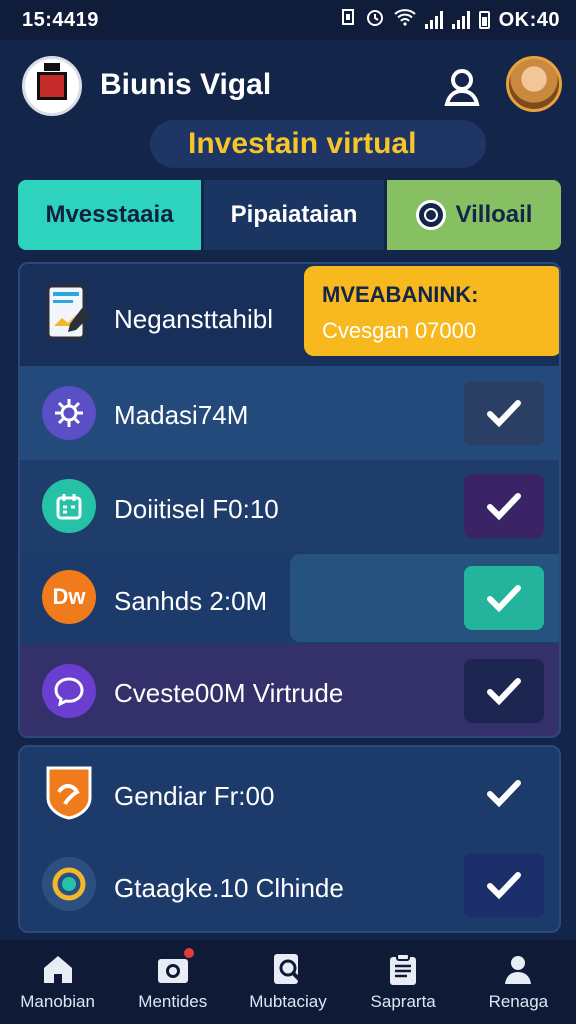  I want to click on nav-item-renaga: Renaga, so click(518, 982).